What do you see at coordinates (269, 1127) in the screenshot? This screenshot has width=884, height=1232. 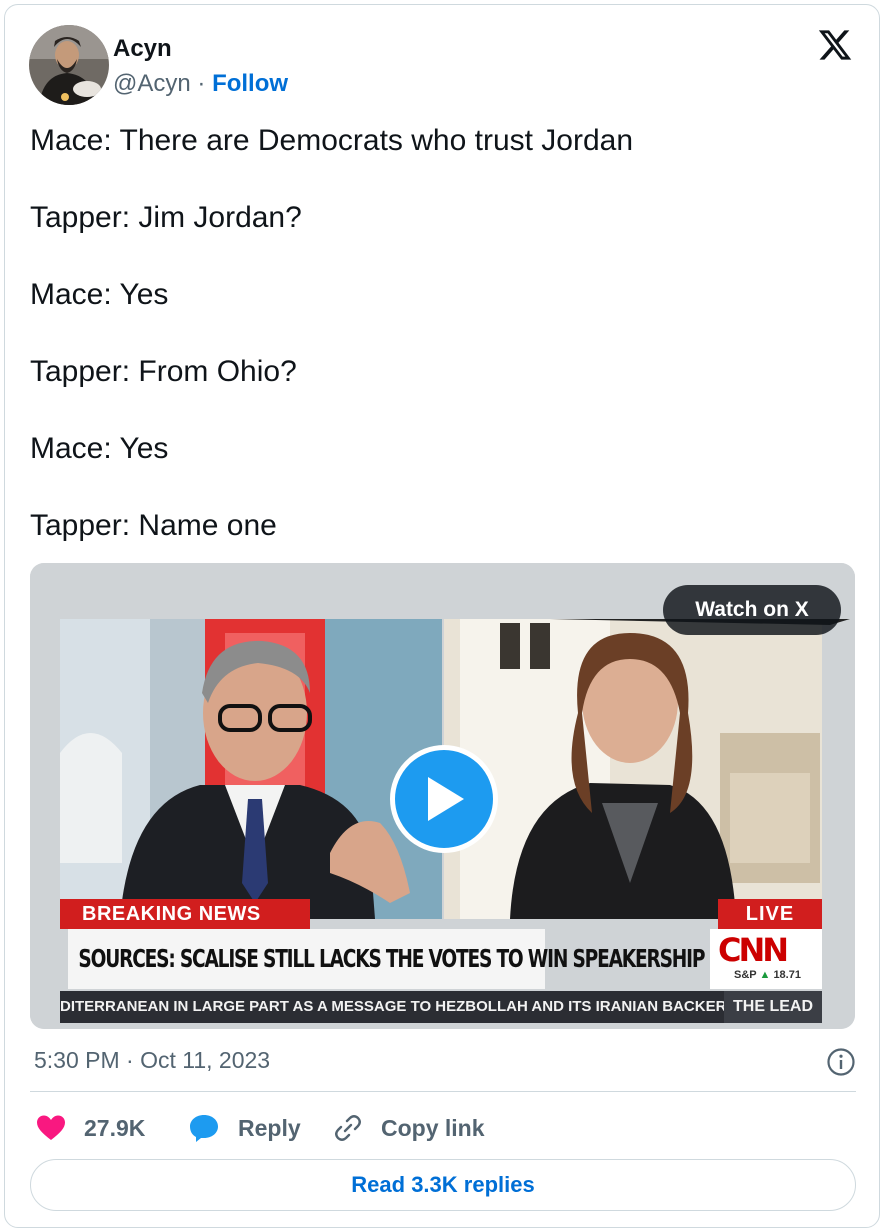 I see `reply-label: Reply` at bounding box center [269, 1127].